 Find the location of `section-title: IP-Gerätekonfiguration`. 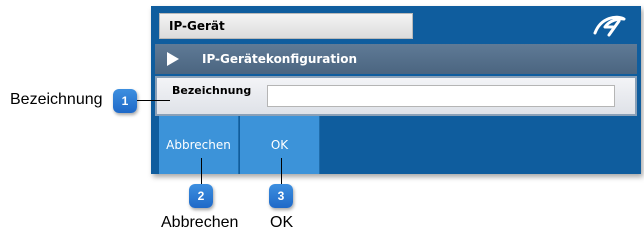

section-title: IP-Gerätekonfiguration is located at coordinates (280, 59).